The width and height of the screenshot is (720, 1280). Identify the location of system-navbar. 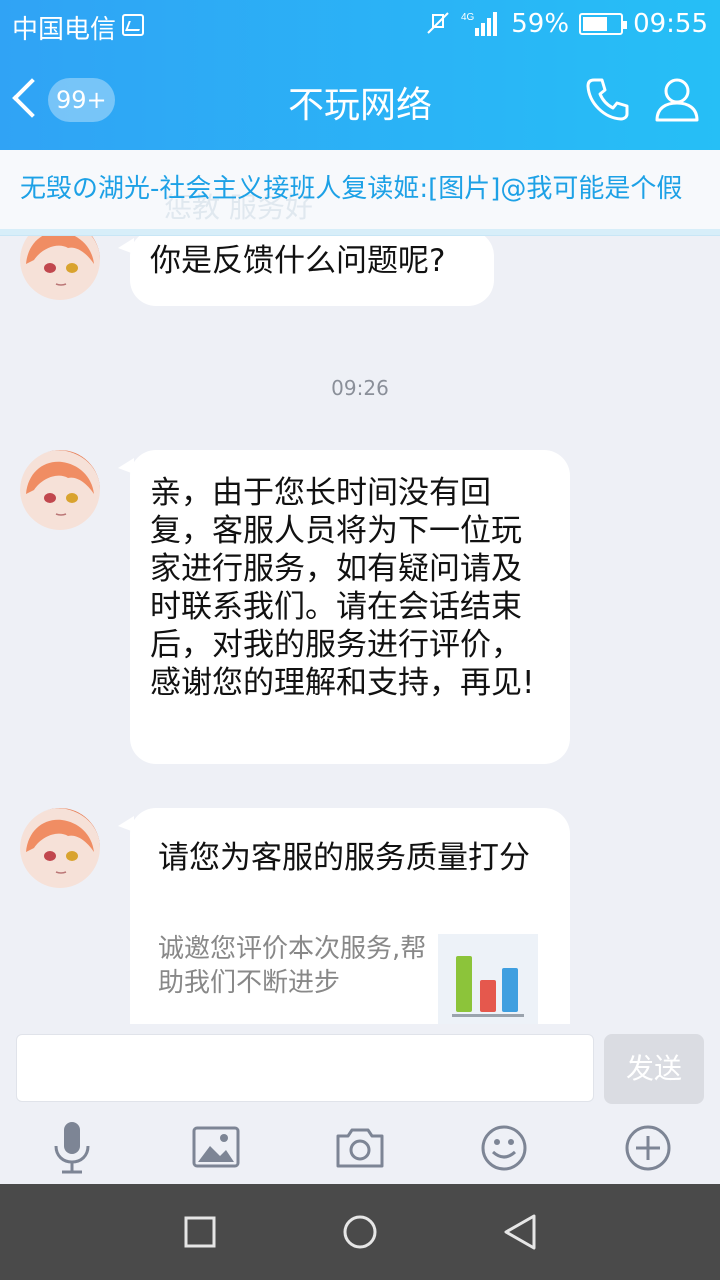
(360, 1232).